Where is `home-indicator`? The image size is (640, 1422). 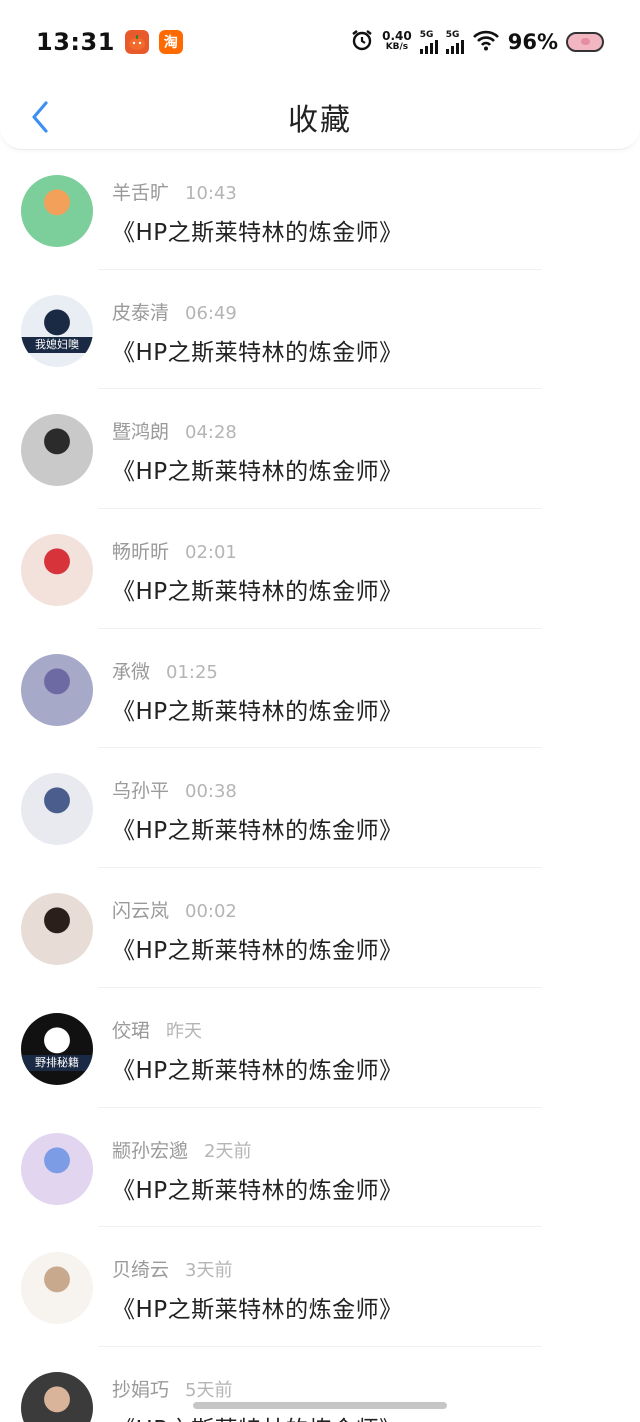
home-indicator is located at coordinates (320, 1405).